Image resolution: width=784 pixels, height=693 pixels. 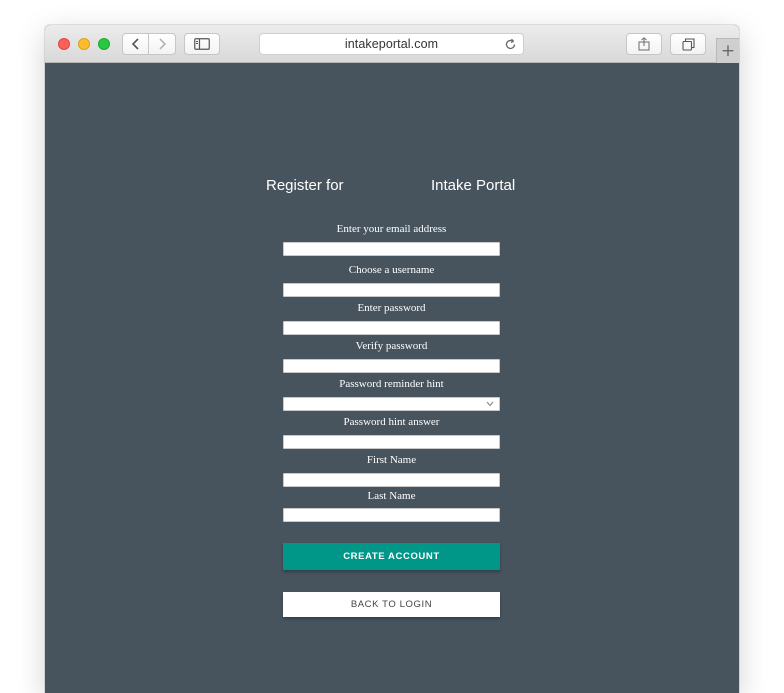 I want to click on sidebar-icon, so click(x=202, y=44).